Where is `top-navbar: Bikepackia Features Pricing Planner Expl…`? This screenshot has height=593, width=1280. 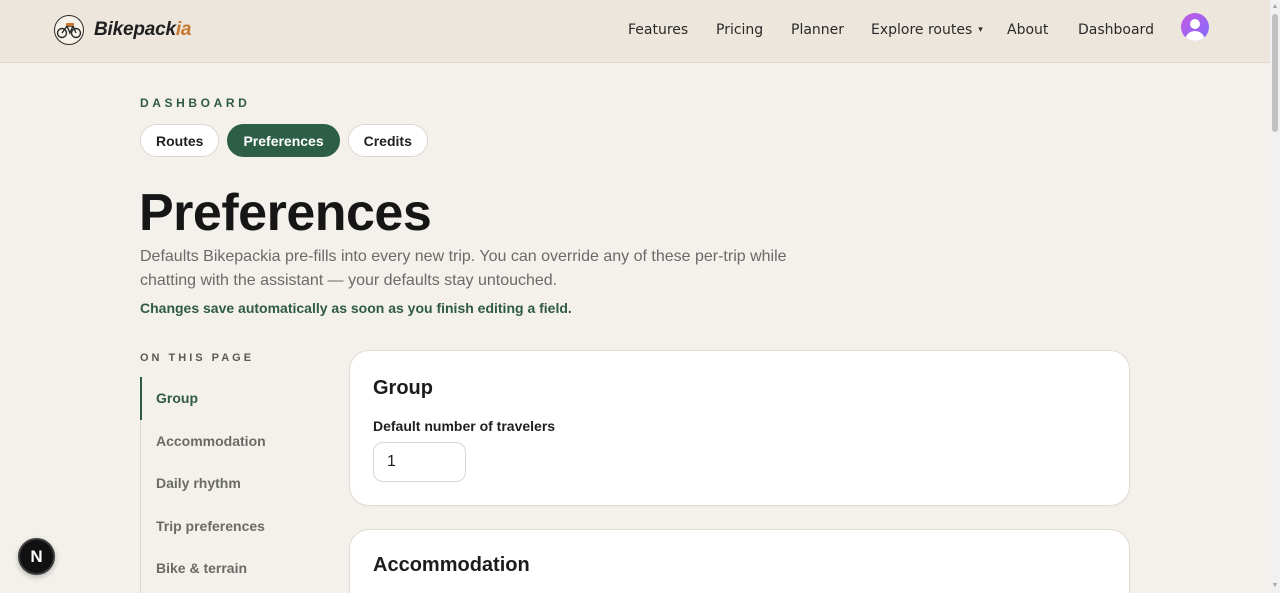
top-navbar: Bikepackia Features Pricing Planner Expl… is located at coordinates (635, 31).